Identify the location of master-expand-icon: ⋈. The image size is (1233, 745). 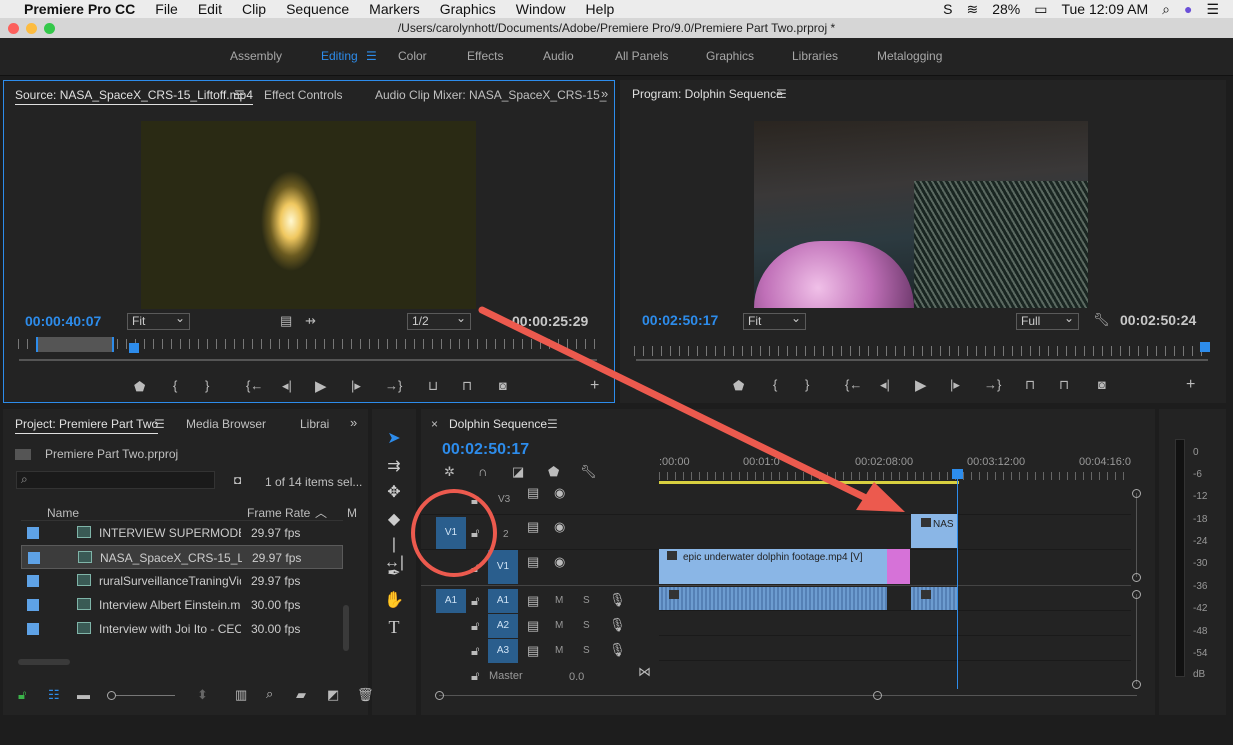
(644, 672).